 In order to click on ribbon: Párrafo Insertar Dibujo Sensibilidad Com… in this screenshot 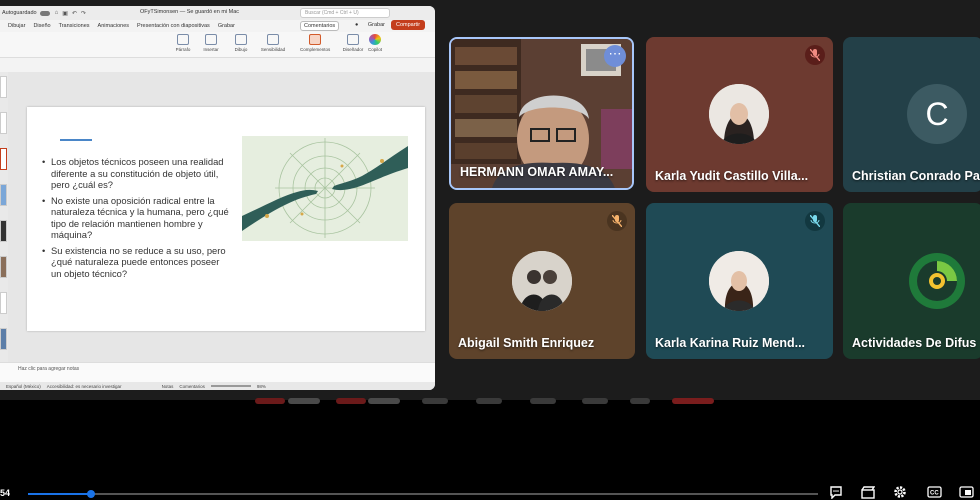, I will do `click(217, 45)`.